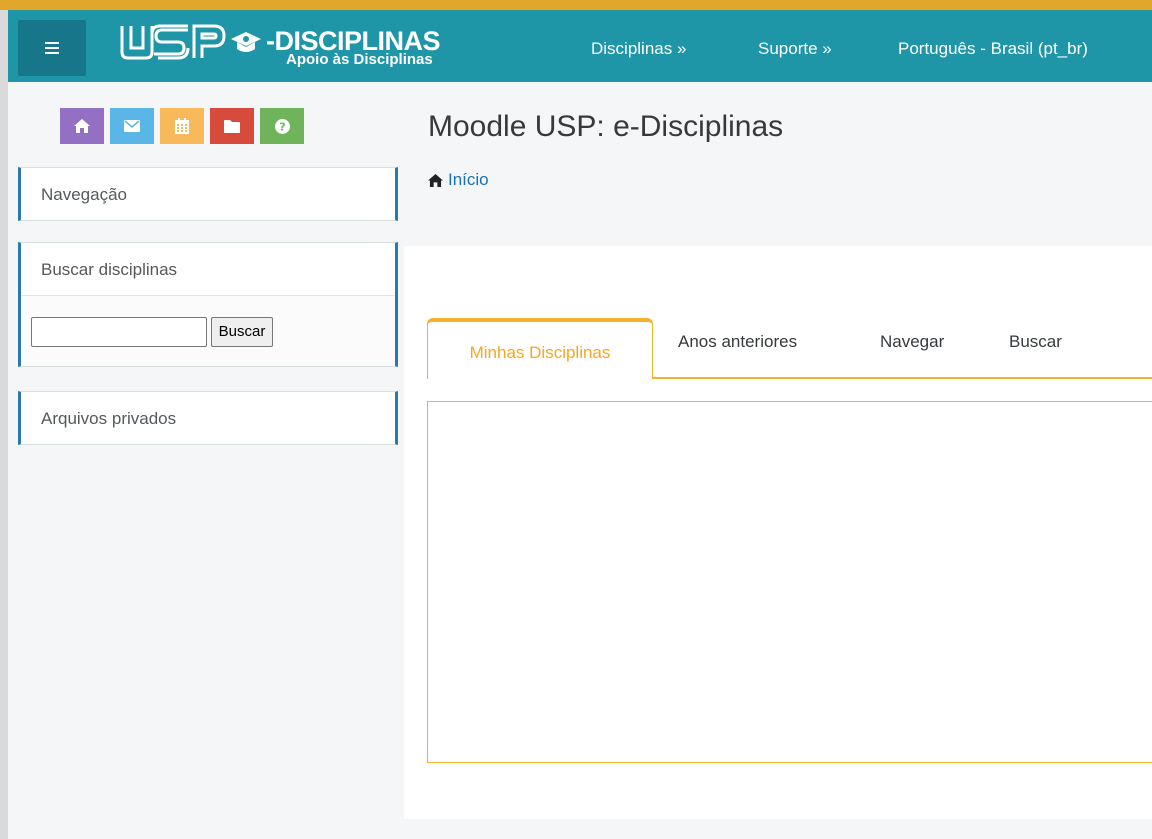  I want to click on navigation-block: Navegação, so click(208, 194).